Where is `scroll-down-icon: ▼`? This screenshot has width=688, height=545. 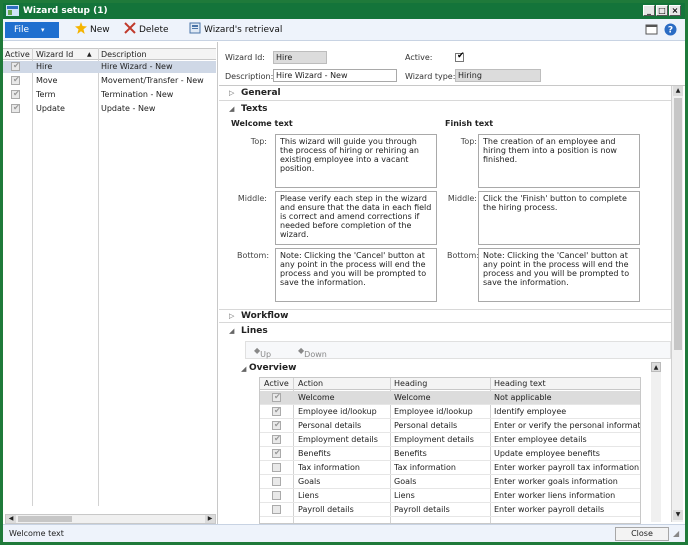 scroll-down-icon: ▼ is located at coordinates (678, 515).